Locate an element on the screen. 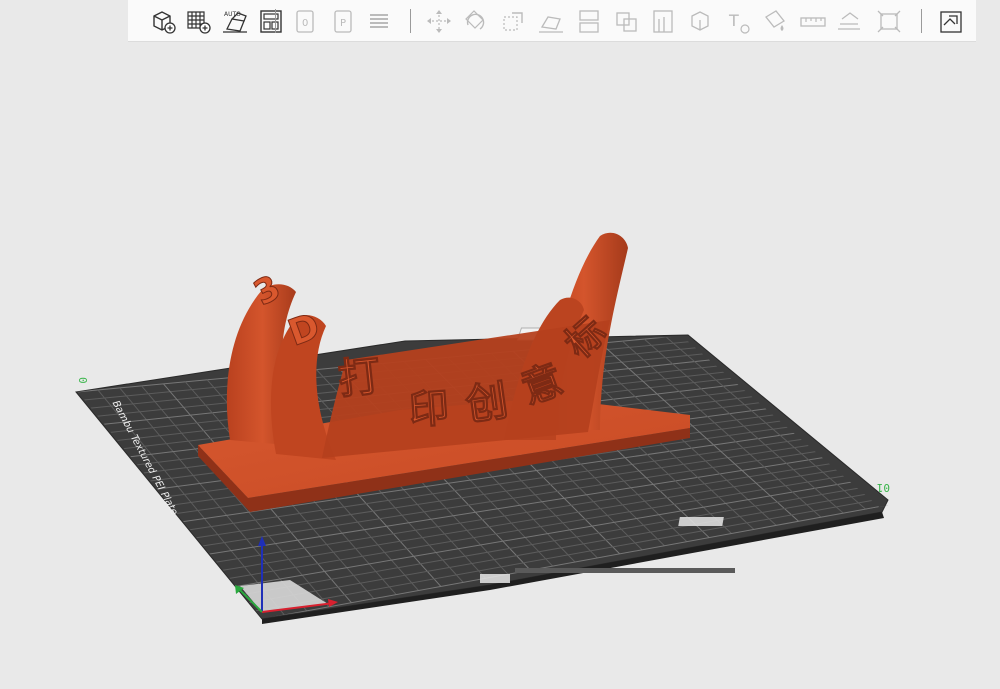  lay-on-face-icon is located at coordinates (551, 21).